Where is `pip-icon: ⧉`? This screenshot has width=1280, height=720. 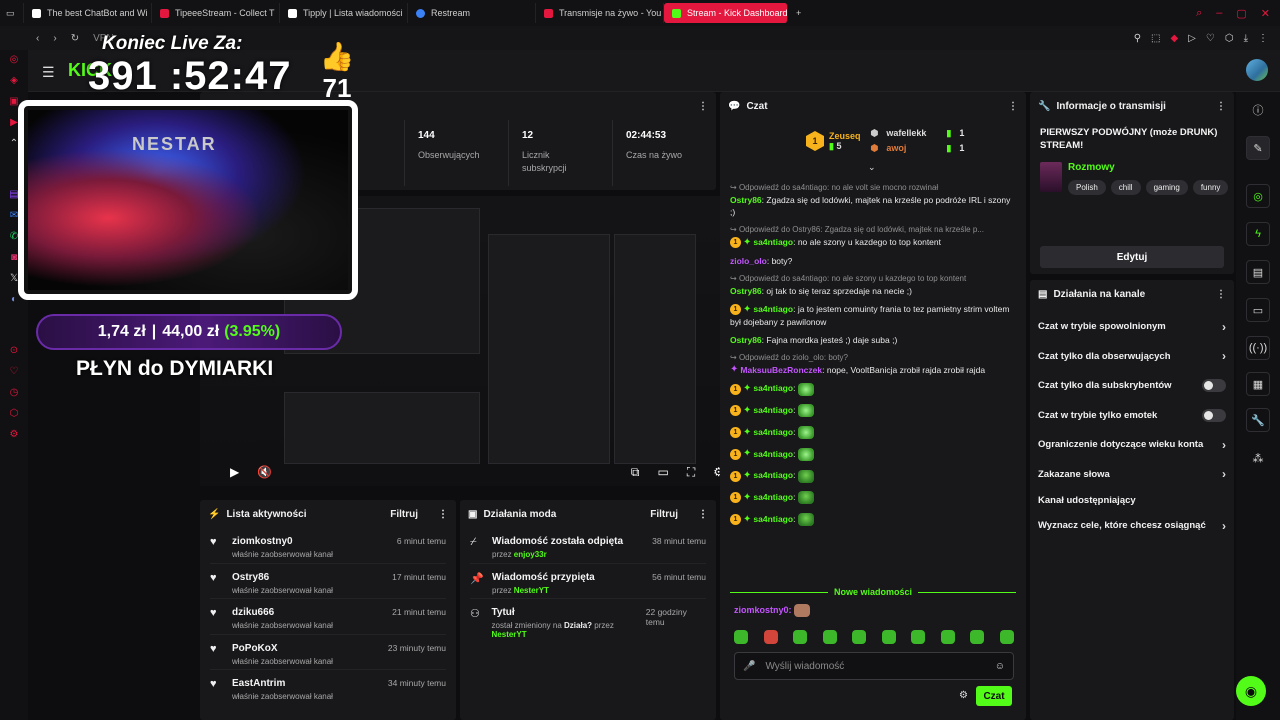 pip-icon: ⧉ is located at coordinates (635, 472).